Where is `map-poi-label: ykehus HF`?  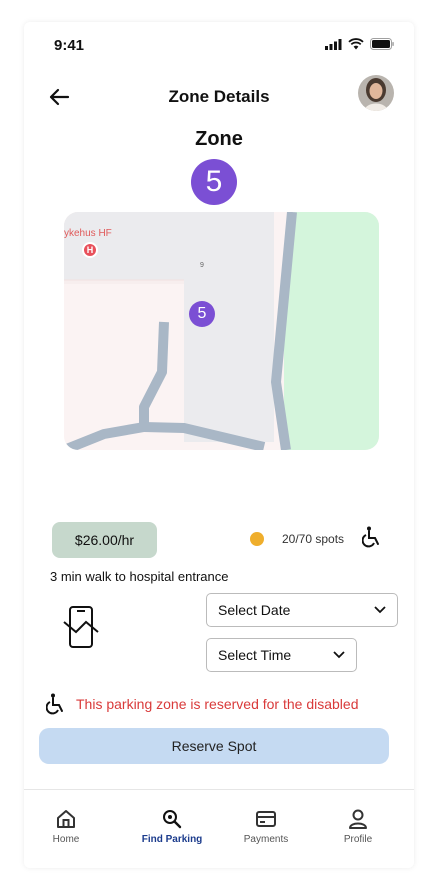
map-poi-label: ykehus HF is located at coordinates (88, 233).